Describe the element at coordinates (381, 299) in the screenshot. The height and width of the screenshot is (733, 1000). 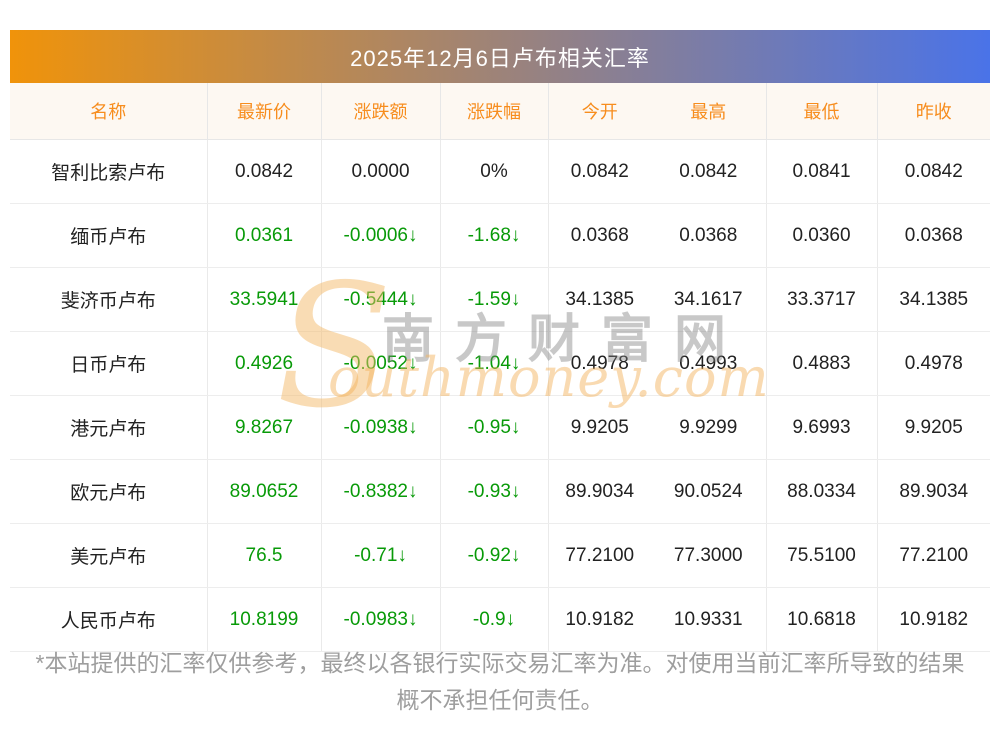
I see `cell-change: -0.5444↓` at that location.